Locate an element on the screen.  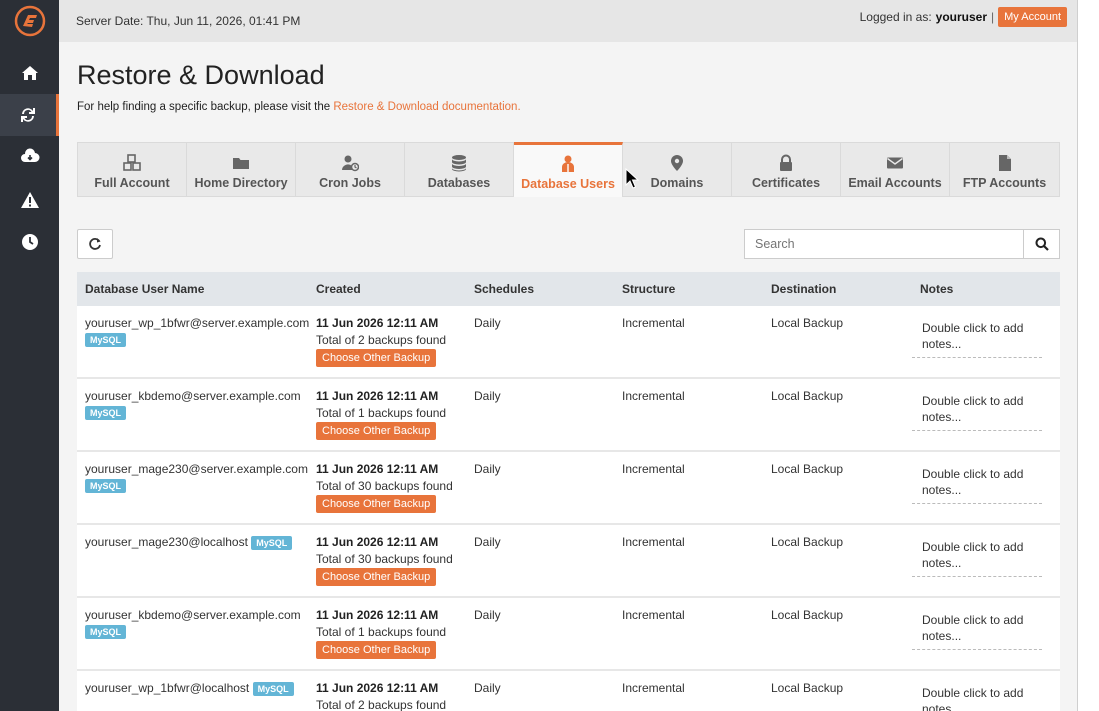
mouse-cursor-icon is located at coordinates (632, 178).